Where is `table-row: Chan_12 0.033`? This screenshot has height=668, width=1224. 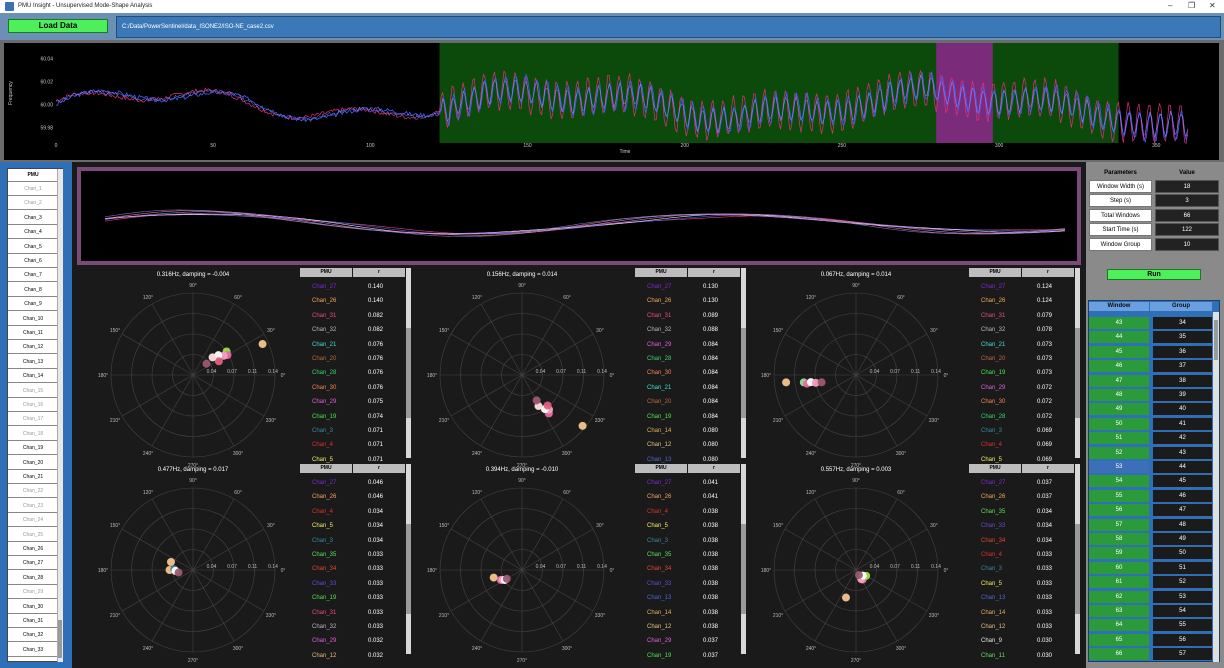 table-row: Chan_12 0.033 is located at coordinates (1021, 627).